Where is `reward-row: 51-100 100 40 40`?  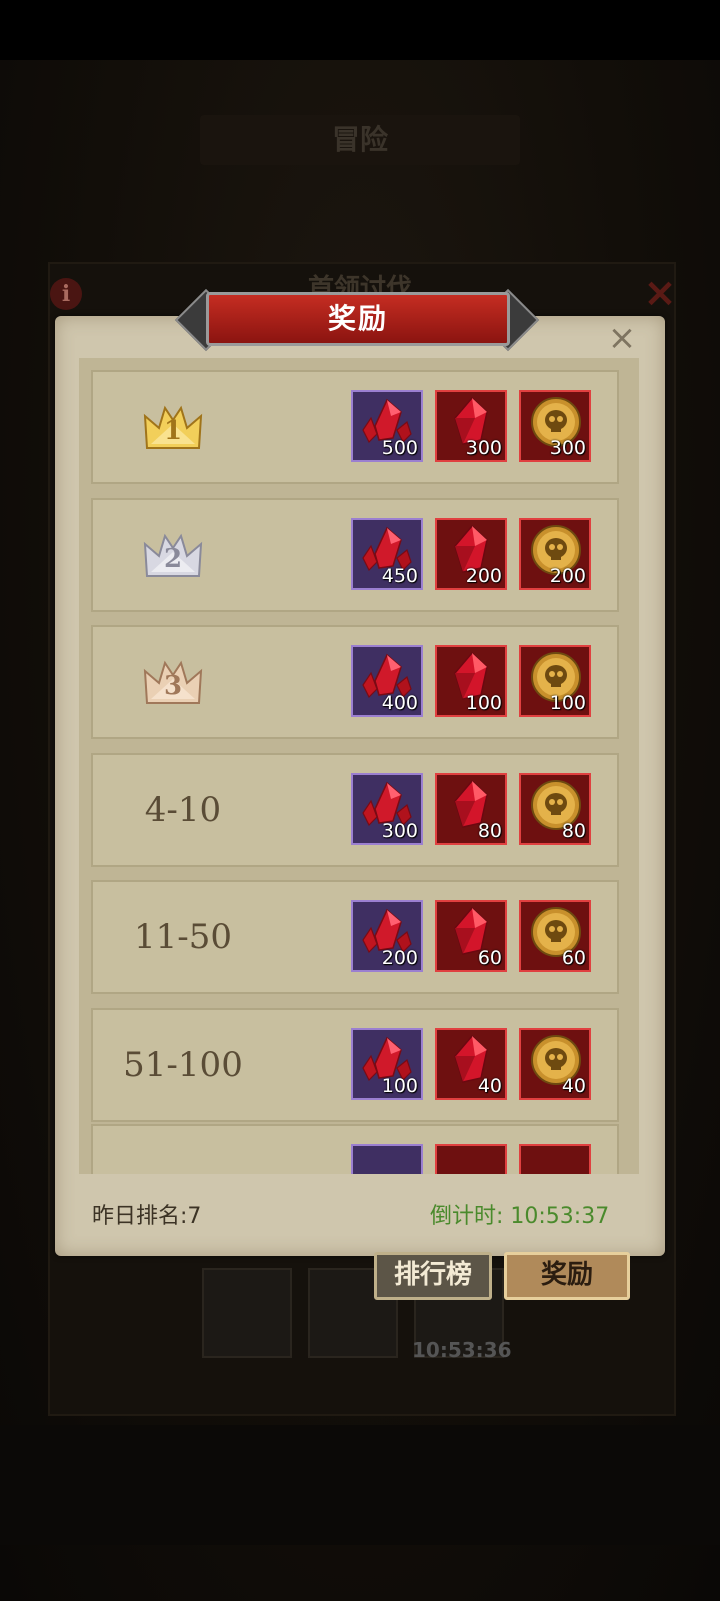 reward-row: 51-100 100 40 40 is located at coordinates (355, 1065).